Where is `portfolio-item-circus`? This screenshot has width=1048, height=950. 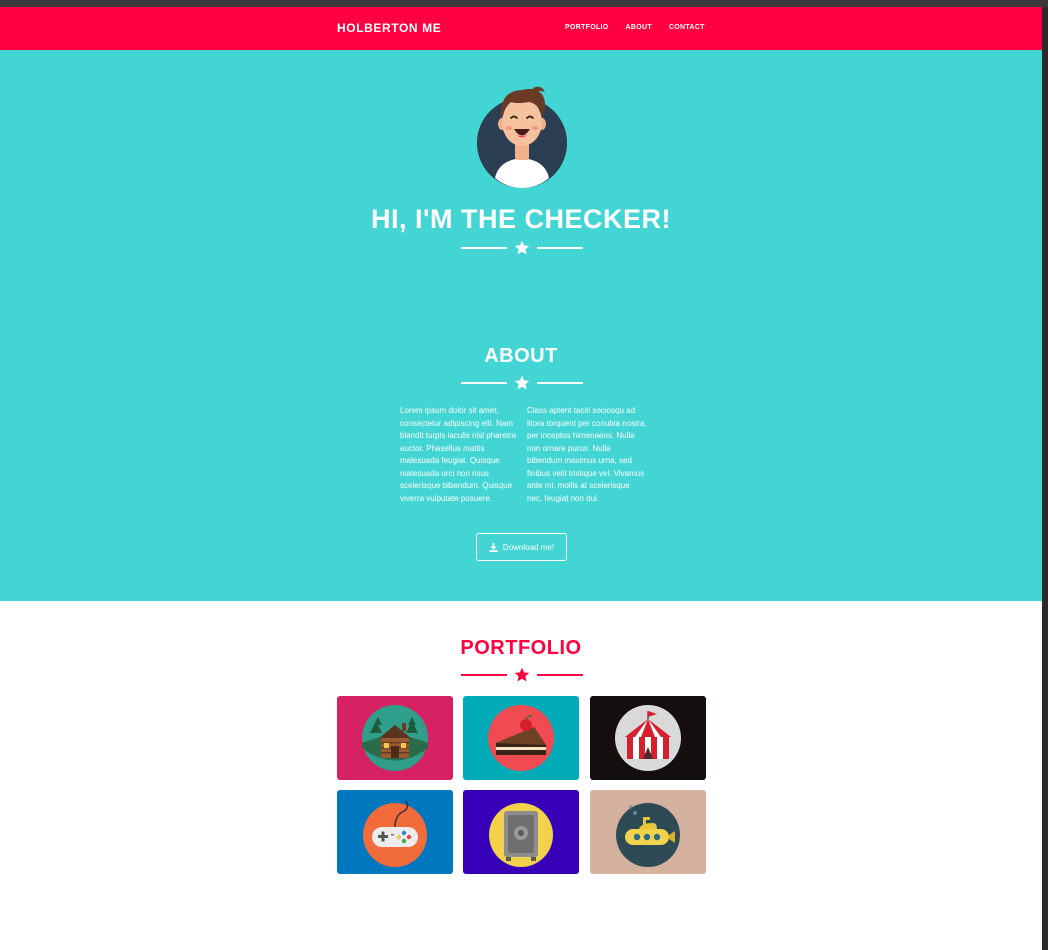
portfolio-item-circus is located at coordinates (648, 738).